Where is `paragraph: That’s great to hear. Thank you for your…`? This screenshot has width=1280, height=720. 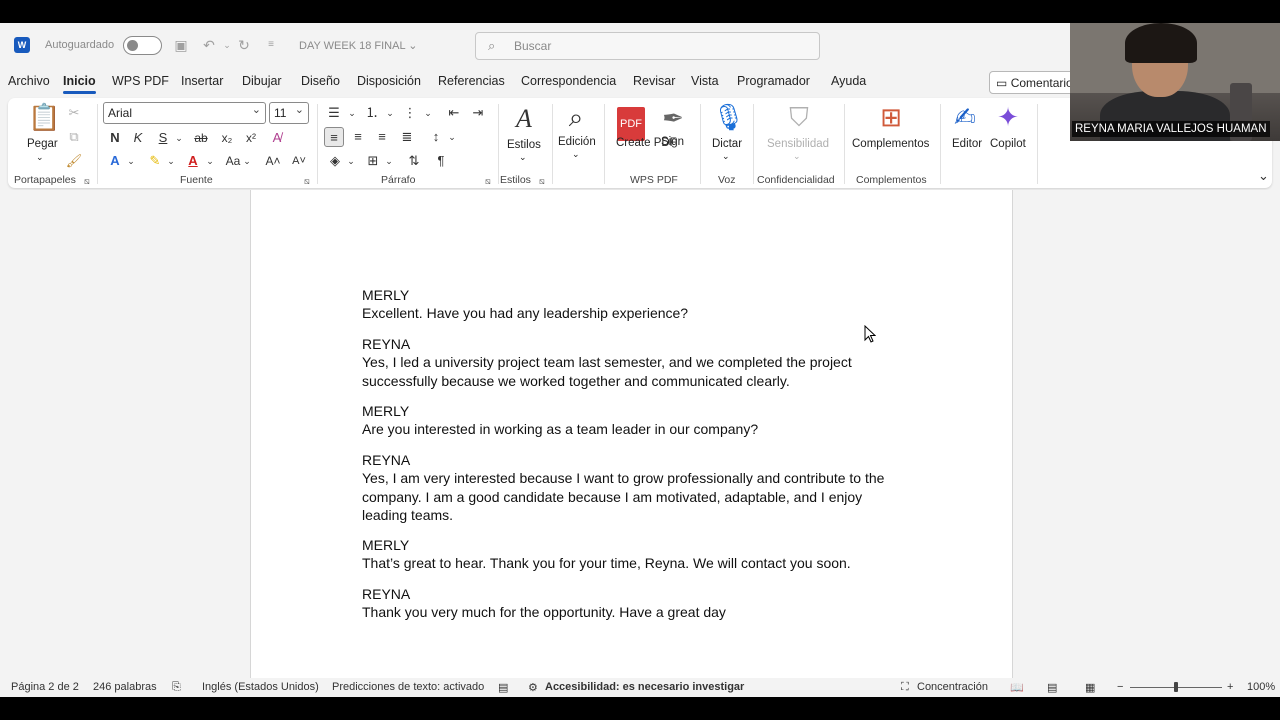 paragraph: That’s great to hear. Thank you for your… is located at coordinates (624, 563).